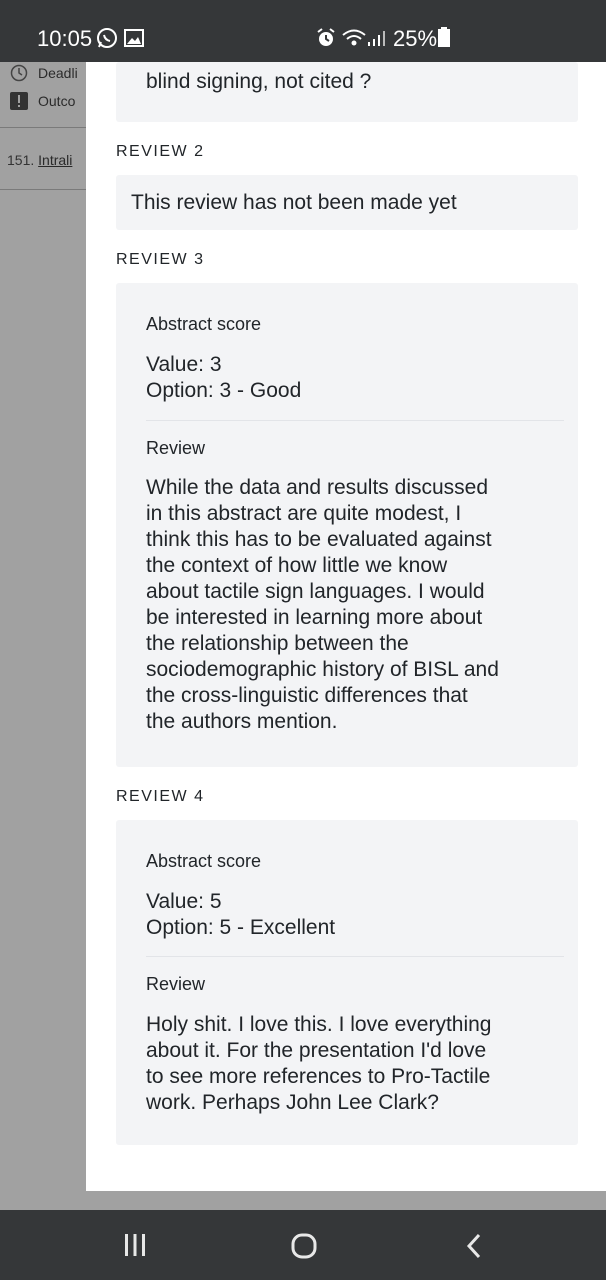 This screenshot has width=606, height=1280. Describe the element at coordinates (444, 37) in the screenshot. I see `battery-icon` at that location.